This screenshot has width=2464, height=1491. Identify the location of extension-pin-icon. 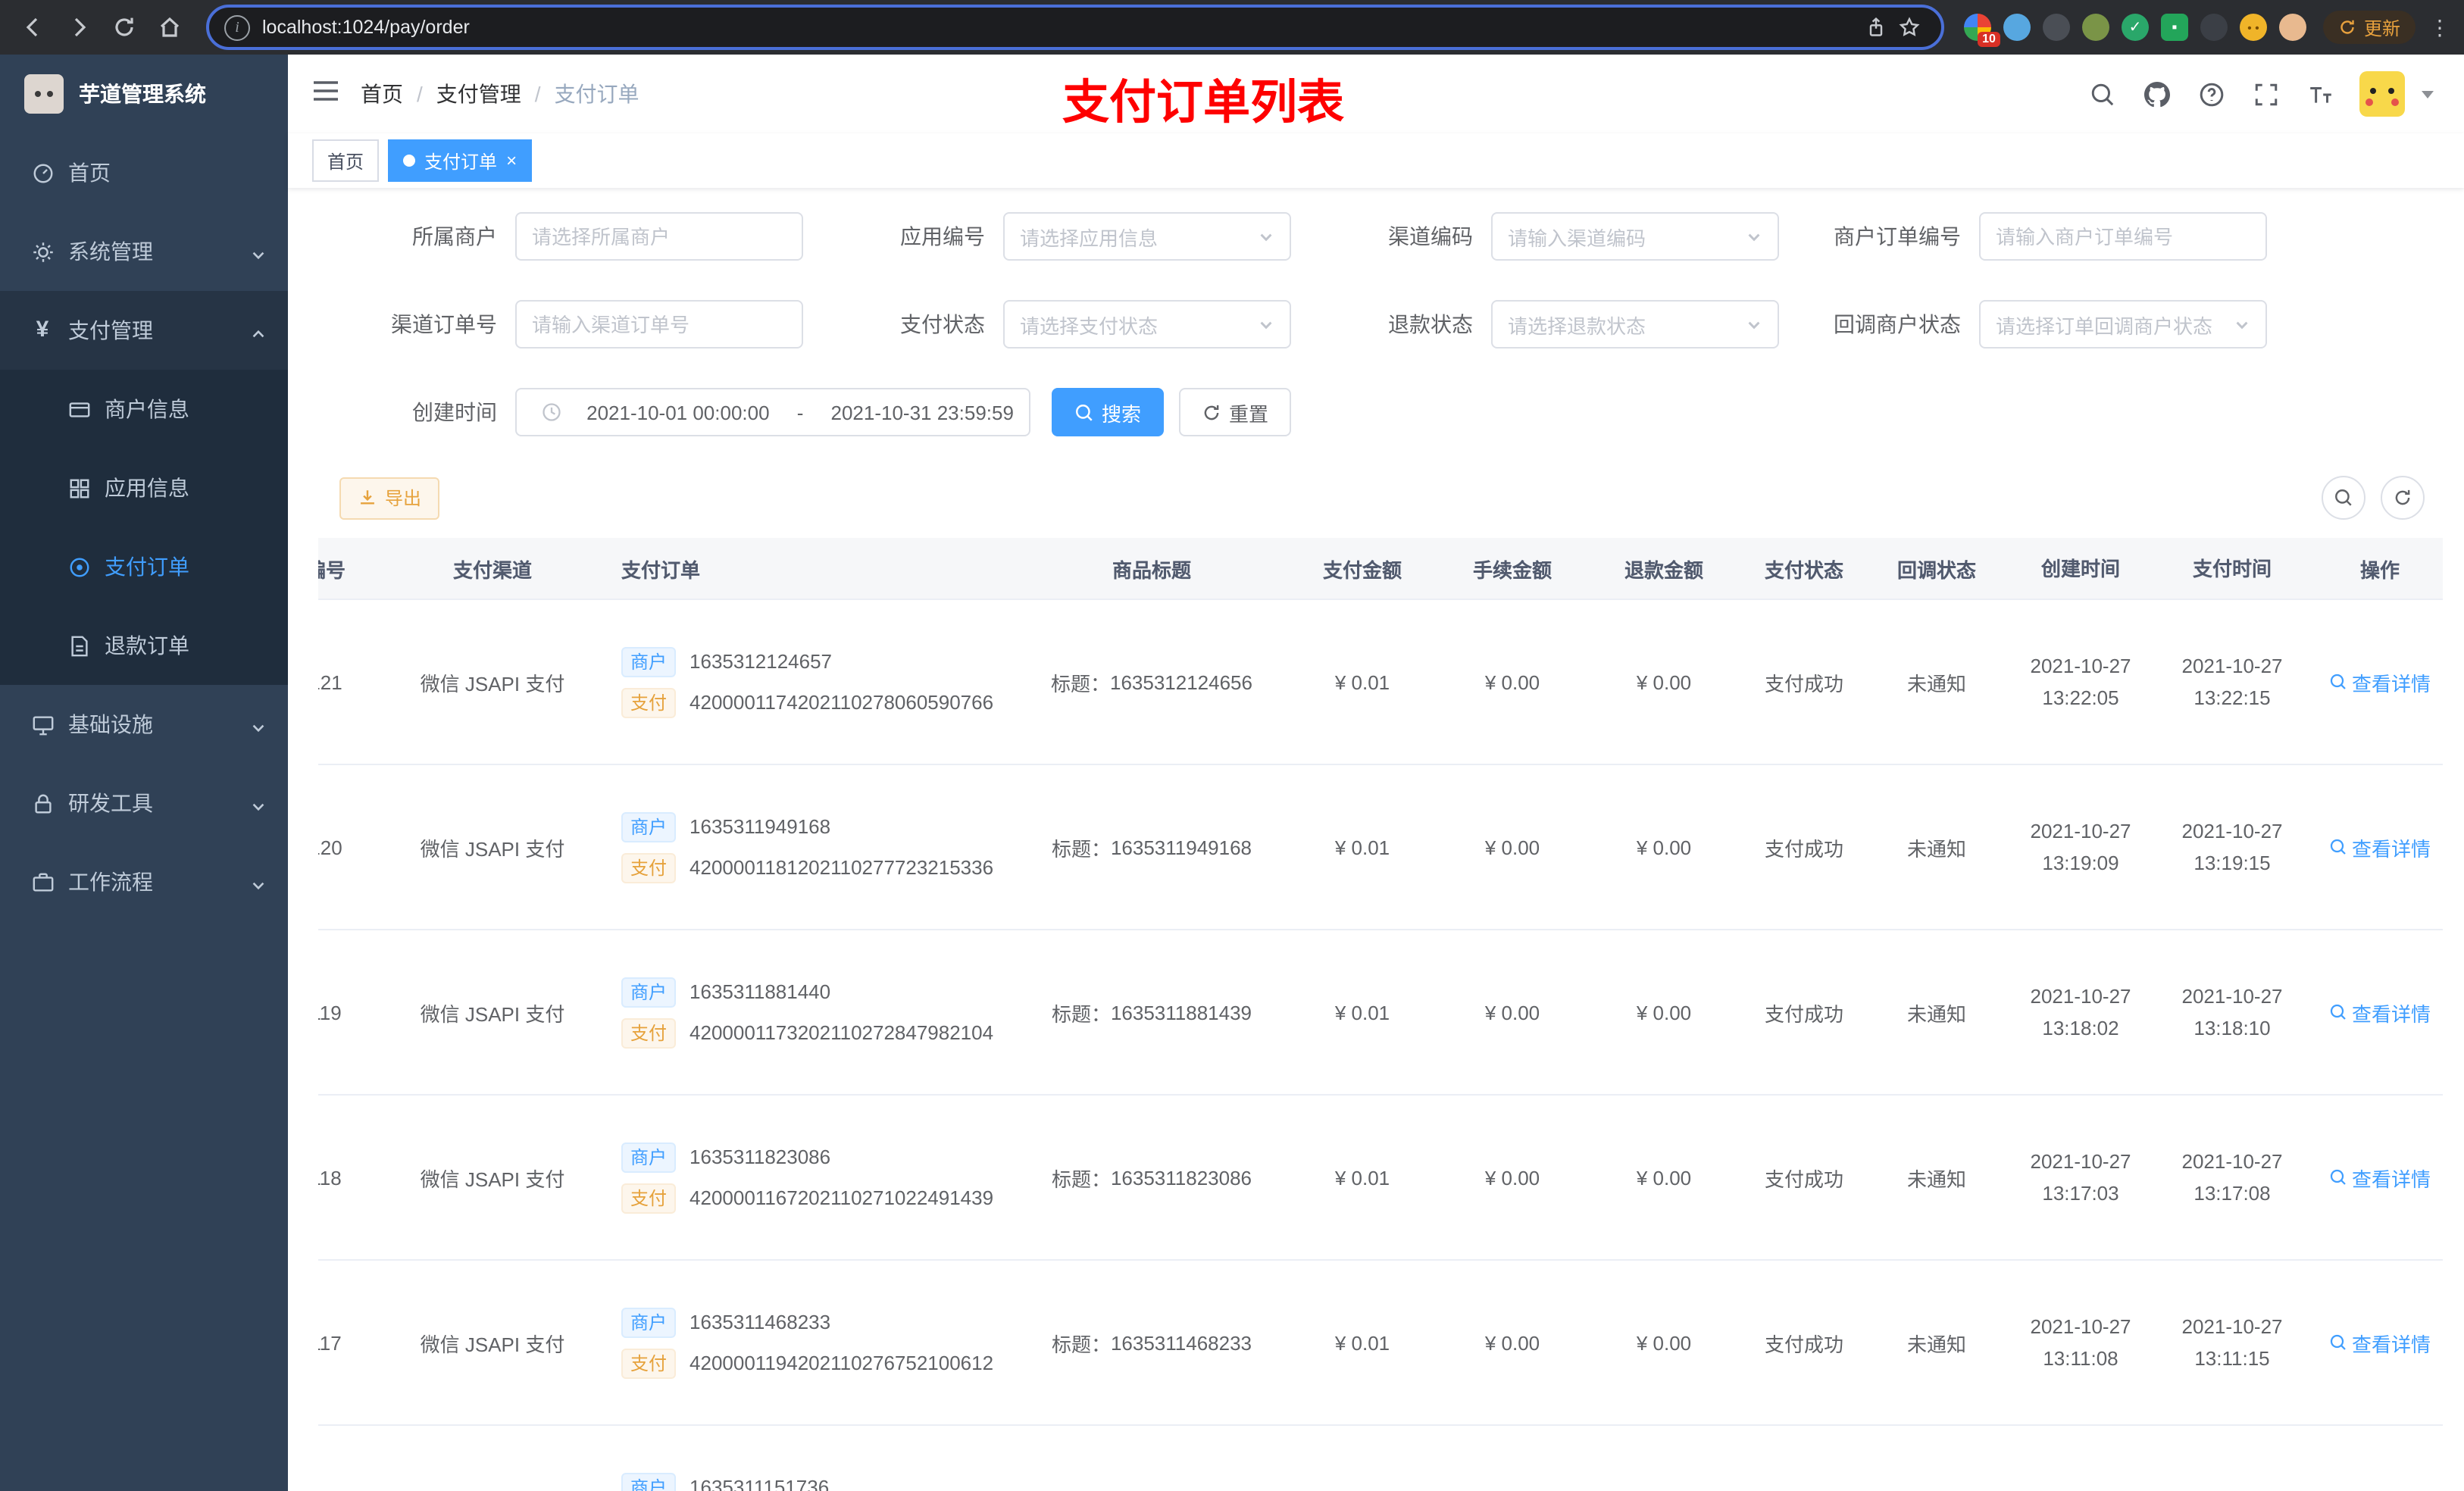
(2214, 27).